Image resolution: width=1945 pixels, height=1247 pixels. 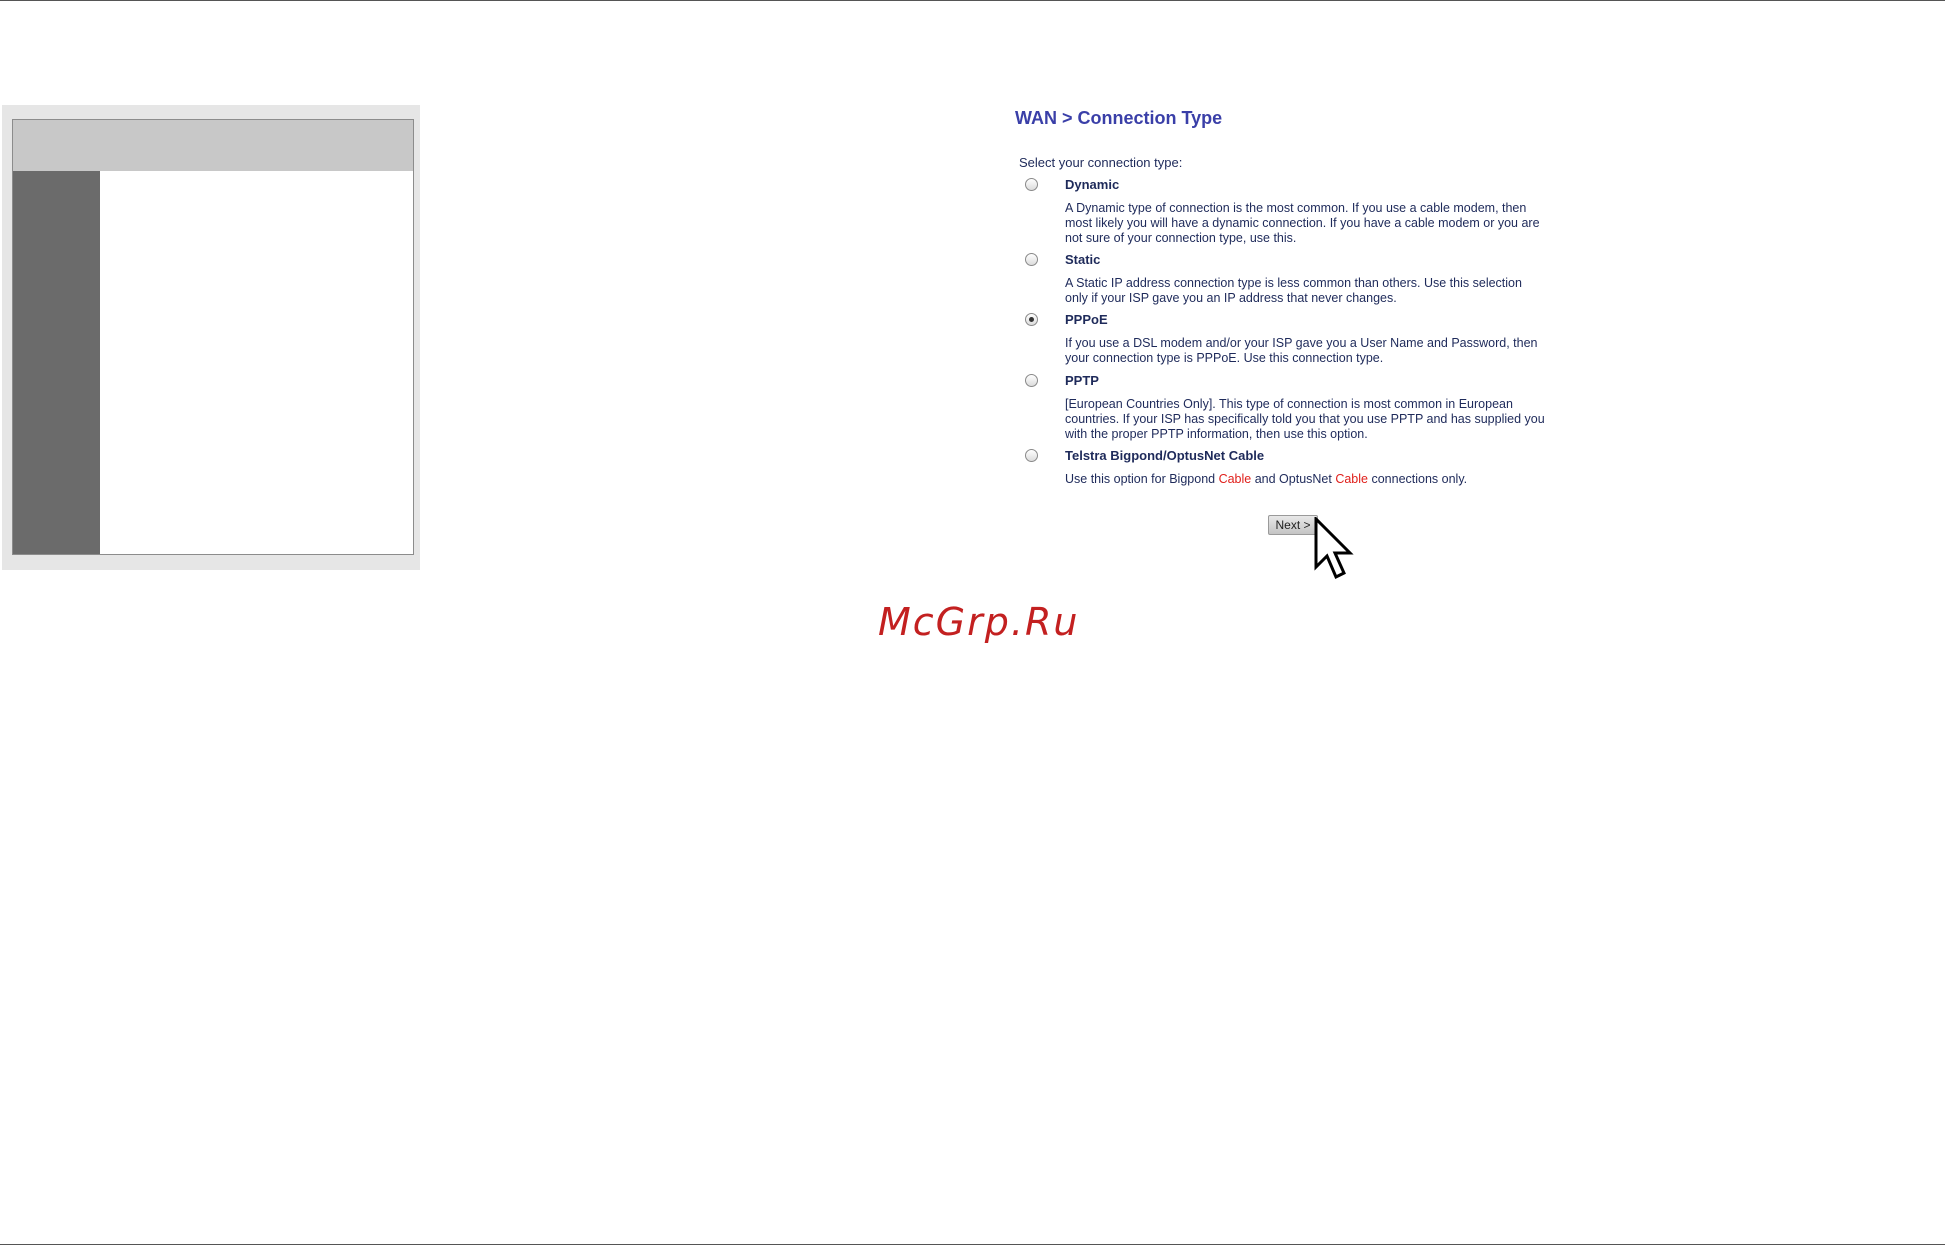 What do you see at coordinates (213, 145) in the screenshot?
I see `frame-header` at bounding box center [213, 145].